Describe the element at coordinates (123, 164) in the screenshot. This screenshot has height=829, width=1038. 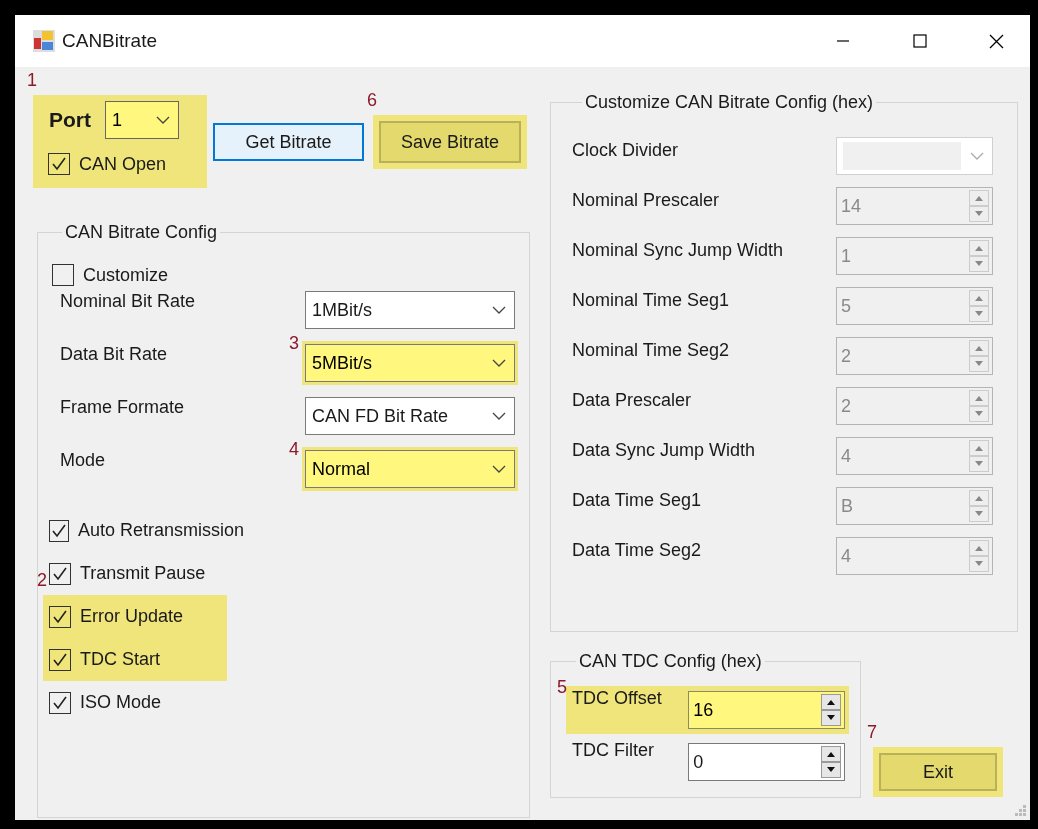
I see `checkbox-label: CAN Open` at that location.